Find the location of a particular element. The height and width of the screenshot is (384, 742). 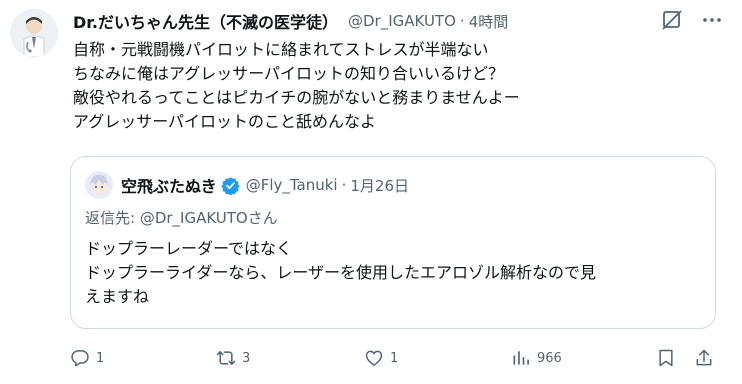

reply-to-line: 返信先: @Dr_IGAKUTOさん is located at coordinates (181, 217).